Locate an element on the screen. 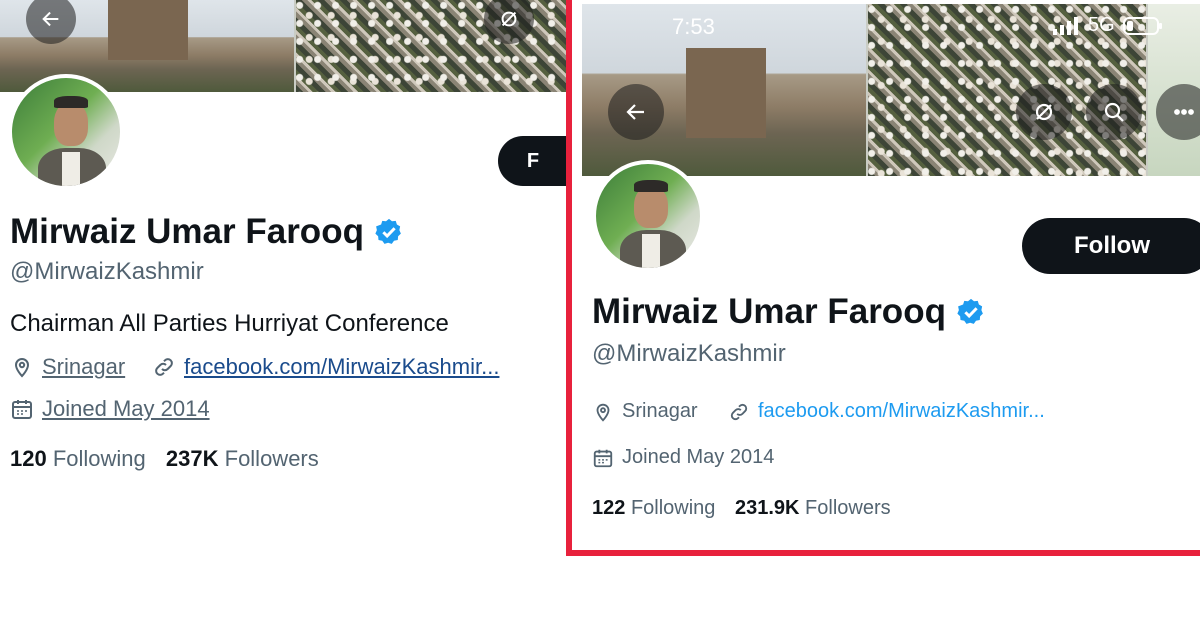 The image size is (1200, 630). following-link: 122 Following is located at coordinates (653, 508).